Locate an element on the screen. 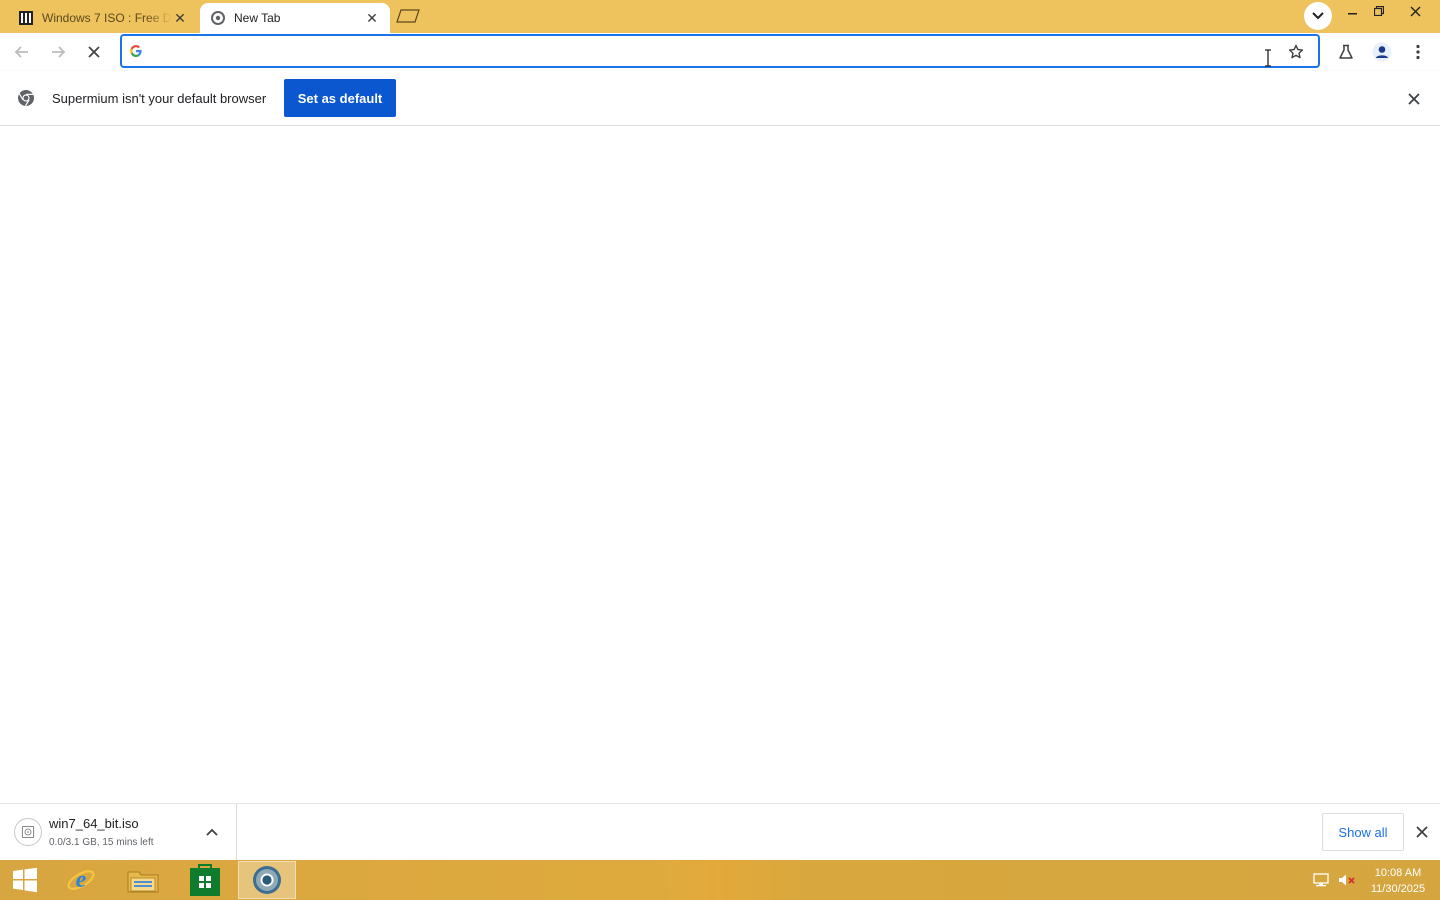 The width and height of the screenshot is (1440, 900). supermium-icon is located at coordinates (218, 18).